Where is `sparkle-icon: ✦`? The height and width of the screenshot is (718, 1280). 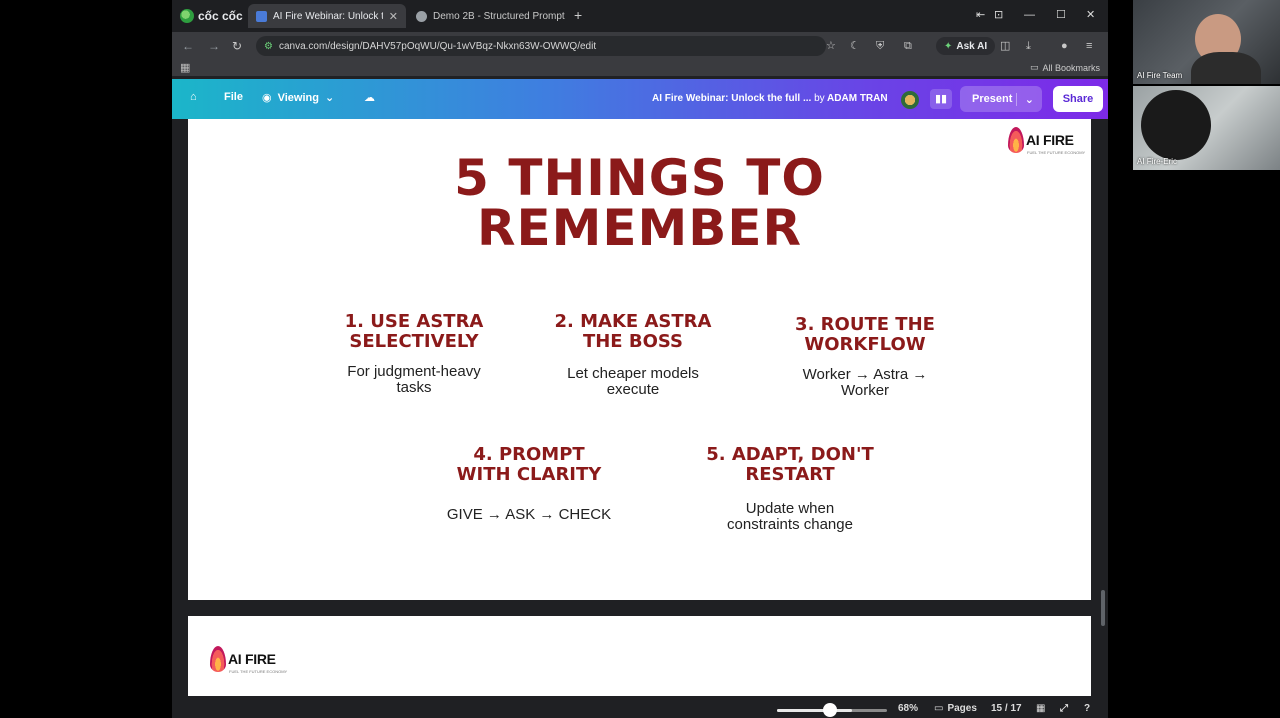 sparkle-icon: ✦ is located at coordinates (948, 46).